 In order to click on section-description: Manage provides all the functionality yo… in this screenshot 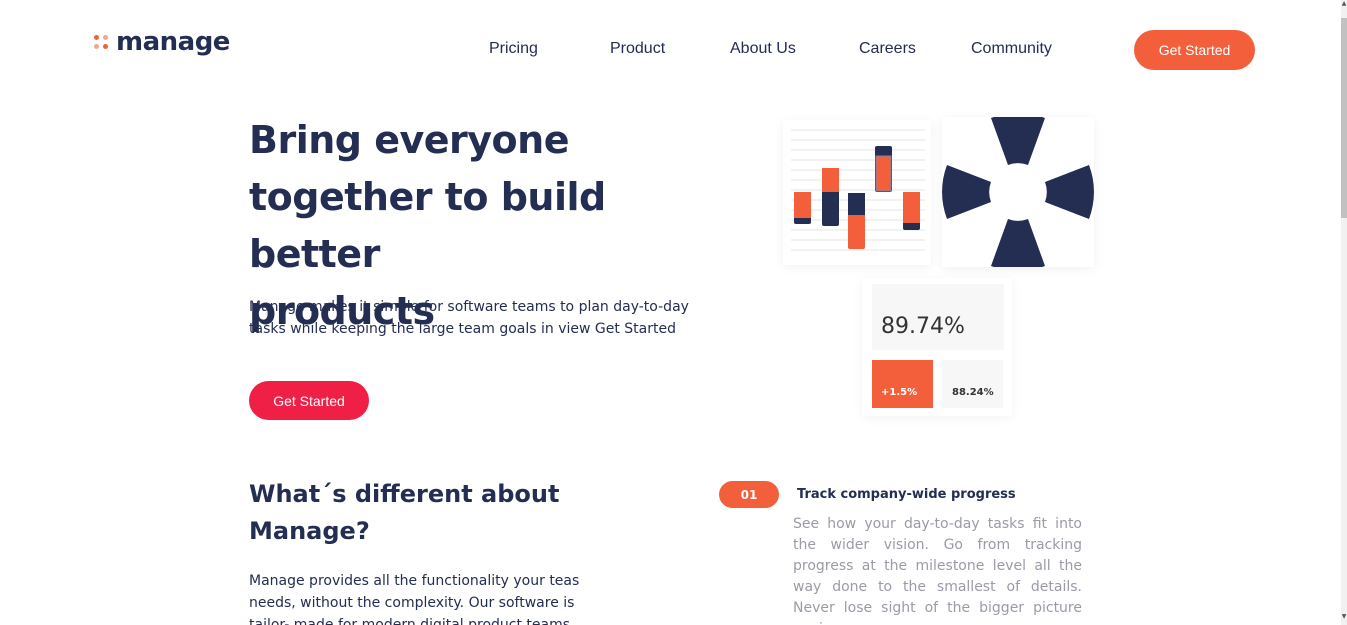, I will do `click(414, 599)`.